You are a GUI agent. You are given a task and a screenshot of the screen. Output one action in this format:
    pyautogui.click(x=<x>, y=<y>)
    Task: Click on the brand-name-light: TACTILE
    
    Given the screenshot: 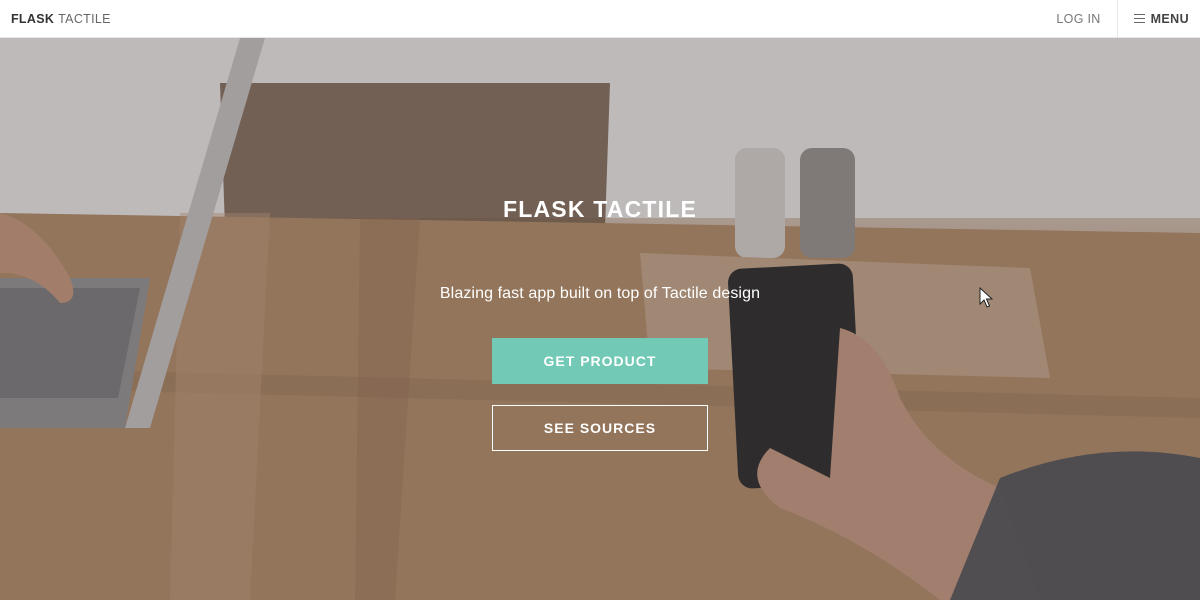 What is the action you would take?
    pyautogui.click(x=84, y=18)
    